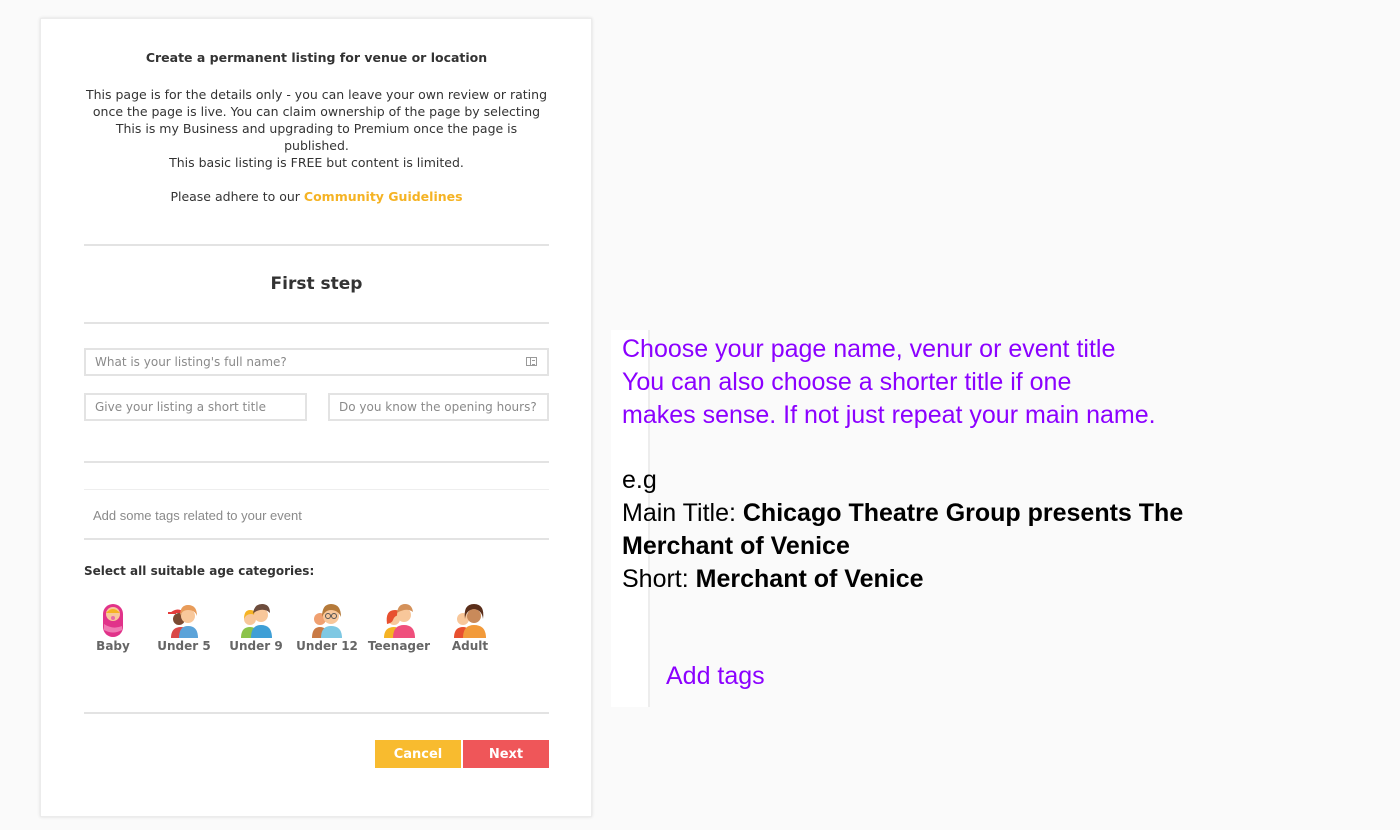 The width and height of the screenshot is (1400, 830). I want to click on age-option-label: Under 9, so click(256, 646).